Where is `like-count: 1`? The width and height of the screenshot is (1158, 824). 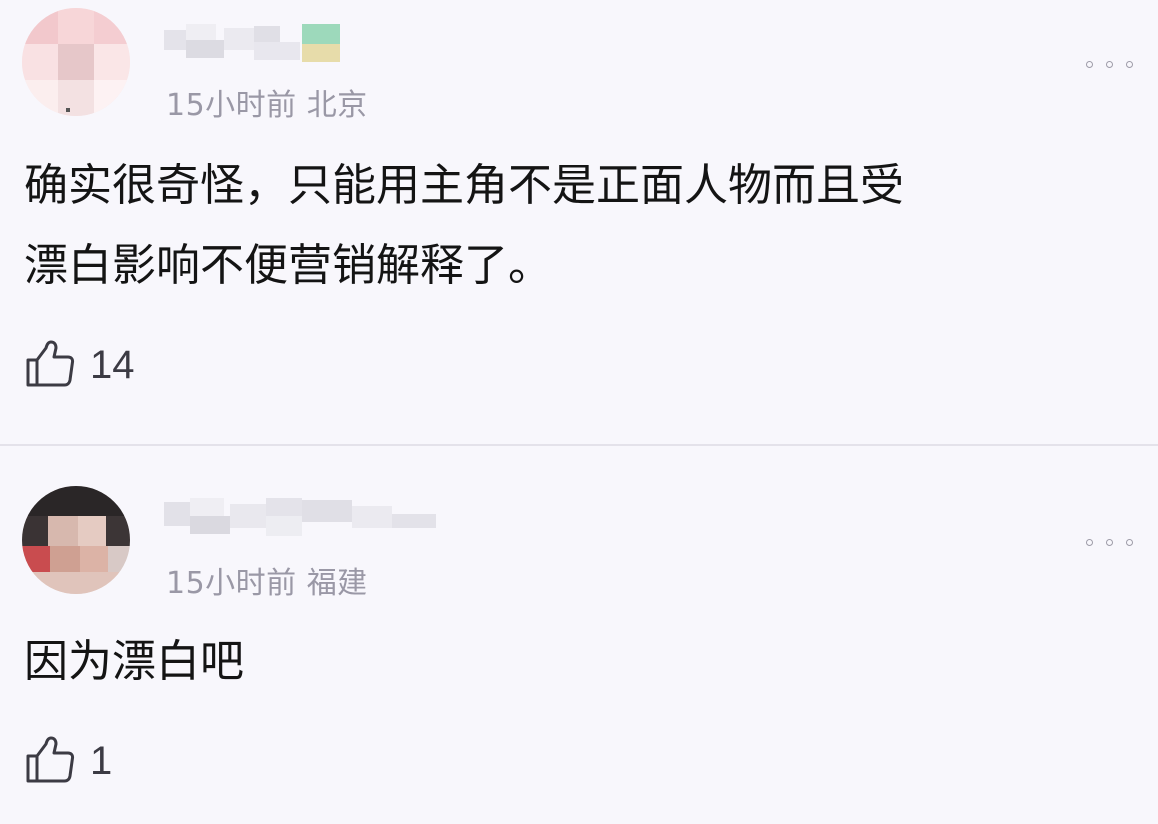 like-count: 1 is located at coordinates (101, 761).